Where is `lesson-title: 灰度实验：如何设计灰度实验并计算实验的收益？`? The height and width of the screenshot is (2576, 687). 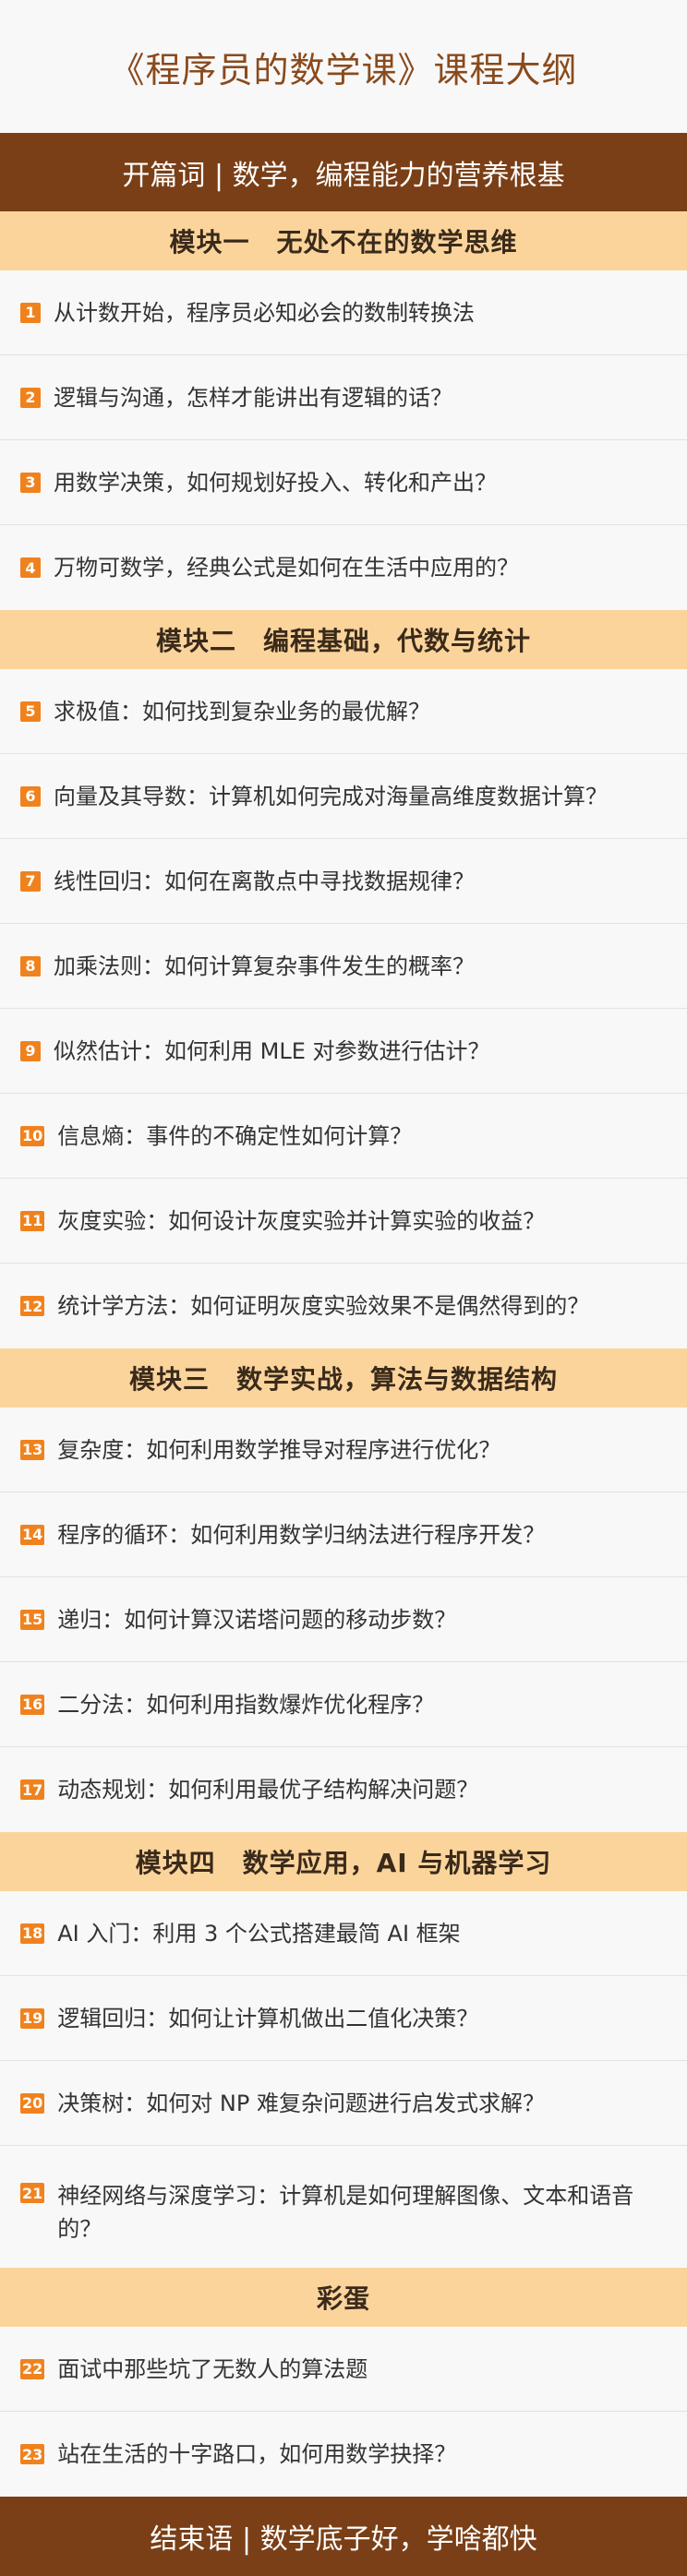
lesson-title: 灰度实验：如何设计灰度实验并计算实验的收益？ is located at coordinates (301, 1221).